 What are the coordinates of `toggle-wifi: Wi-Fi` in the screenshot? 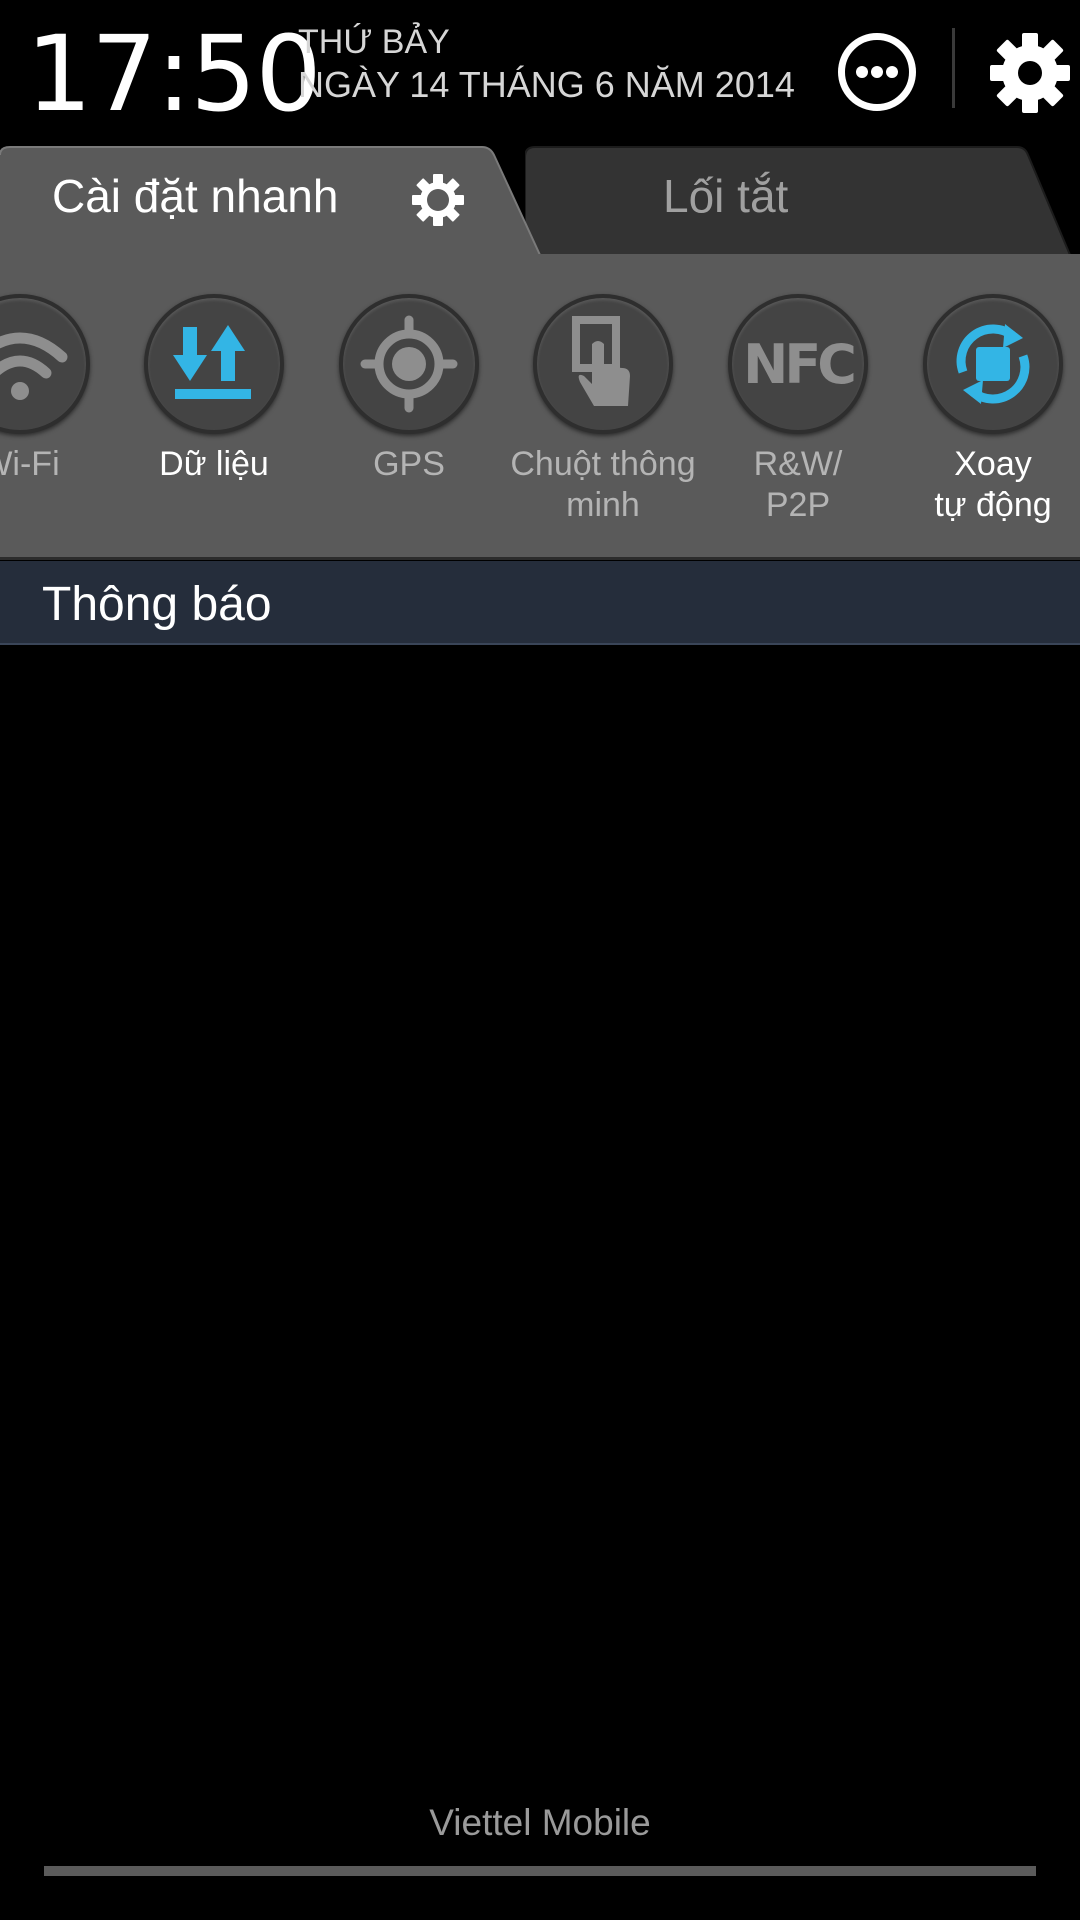 It's located at (57, 389).